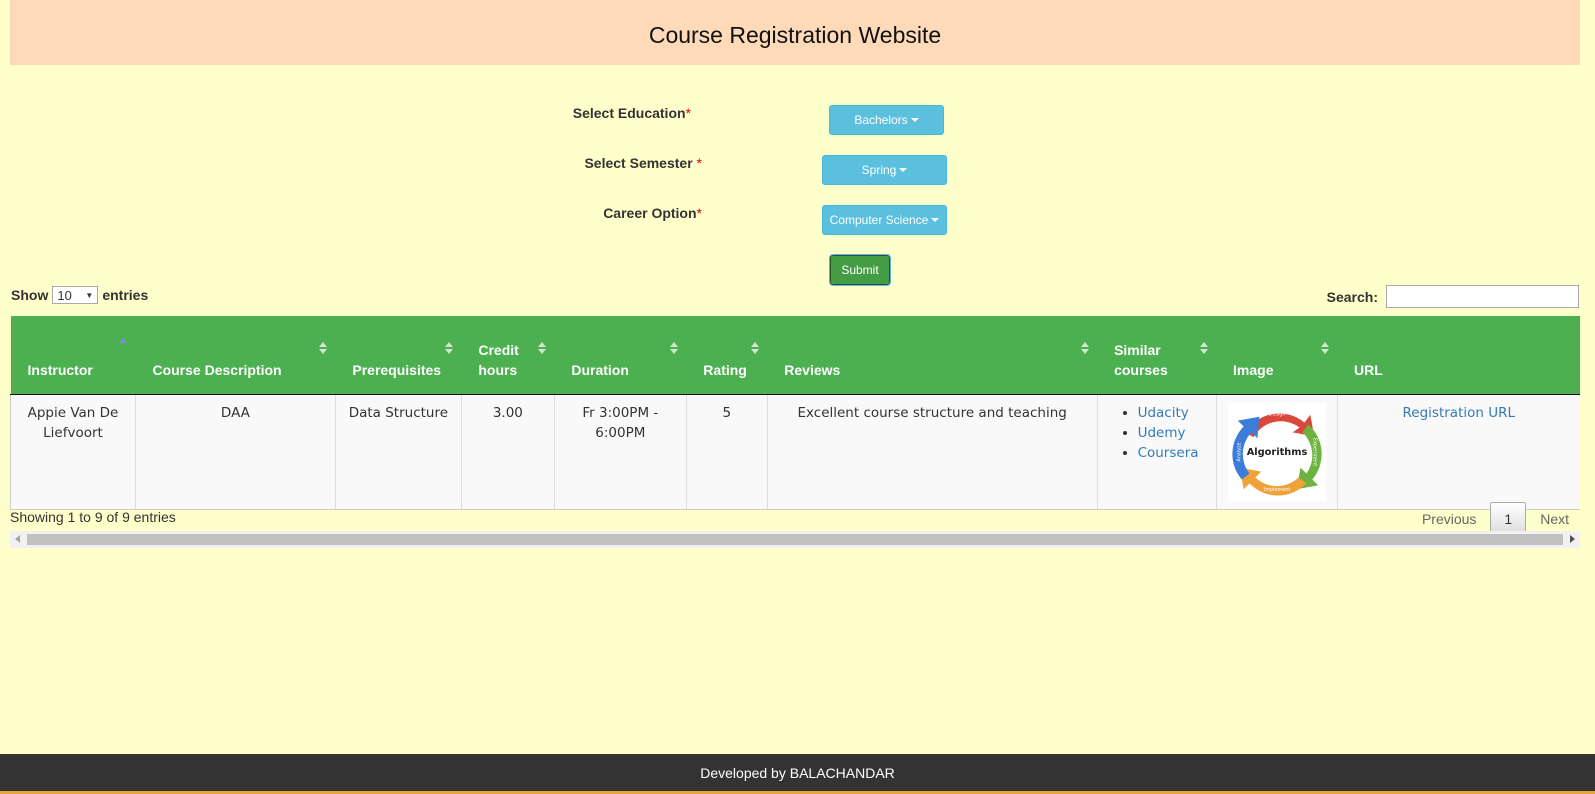  What do you see at coordinates (398, 452) in the screenshot?
I see `cell-prerequisites: Data Structure` at bounding box center [398, 452].